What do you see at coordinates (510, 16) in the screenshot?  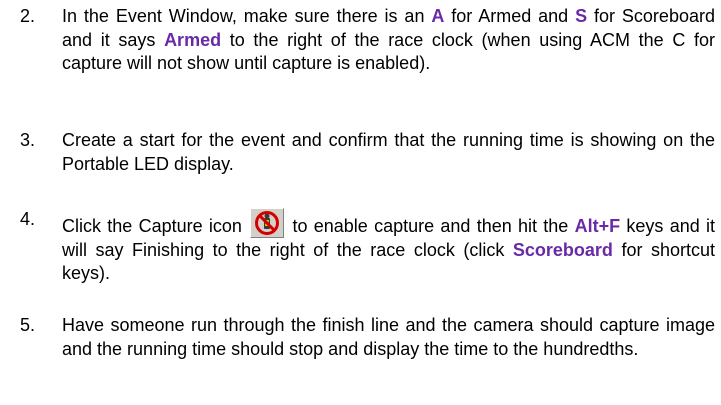 I see `text-segment: for Armed and` at bounding box center [510, 16].